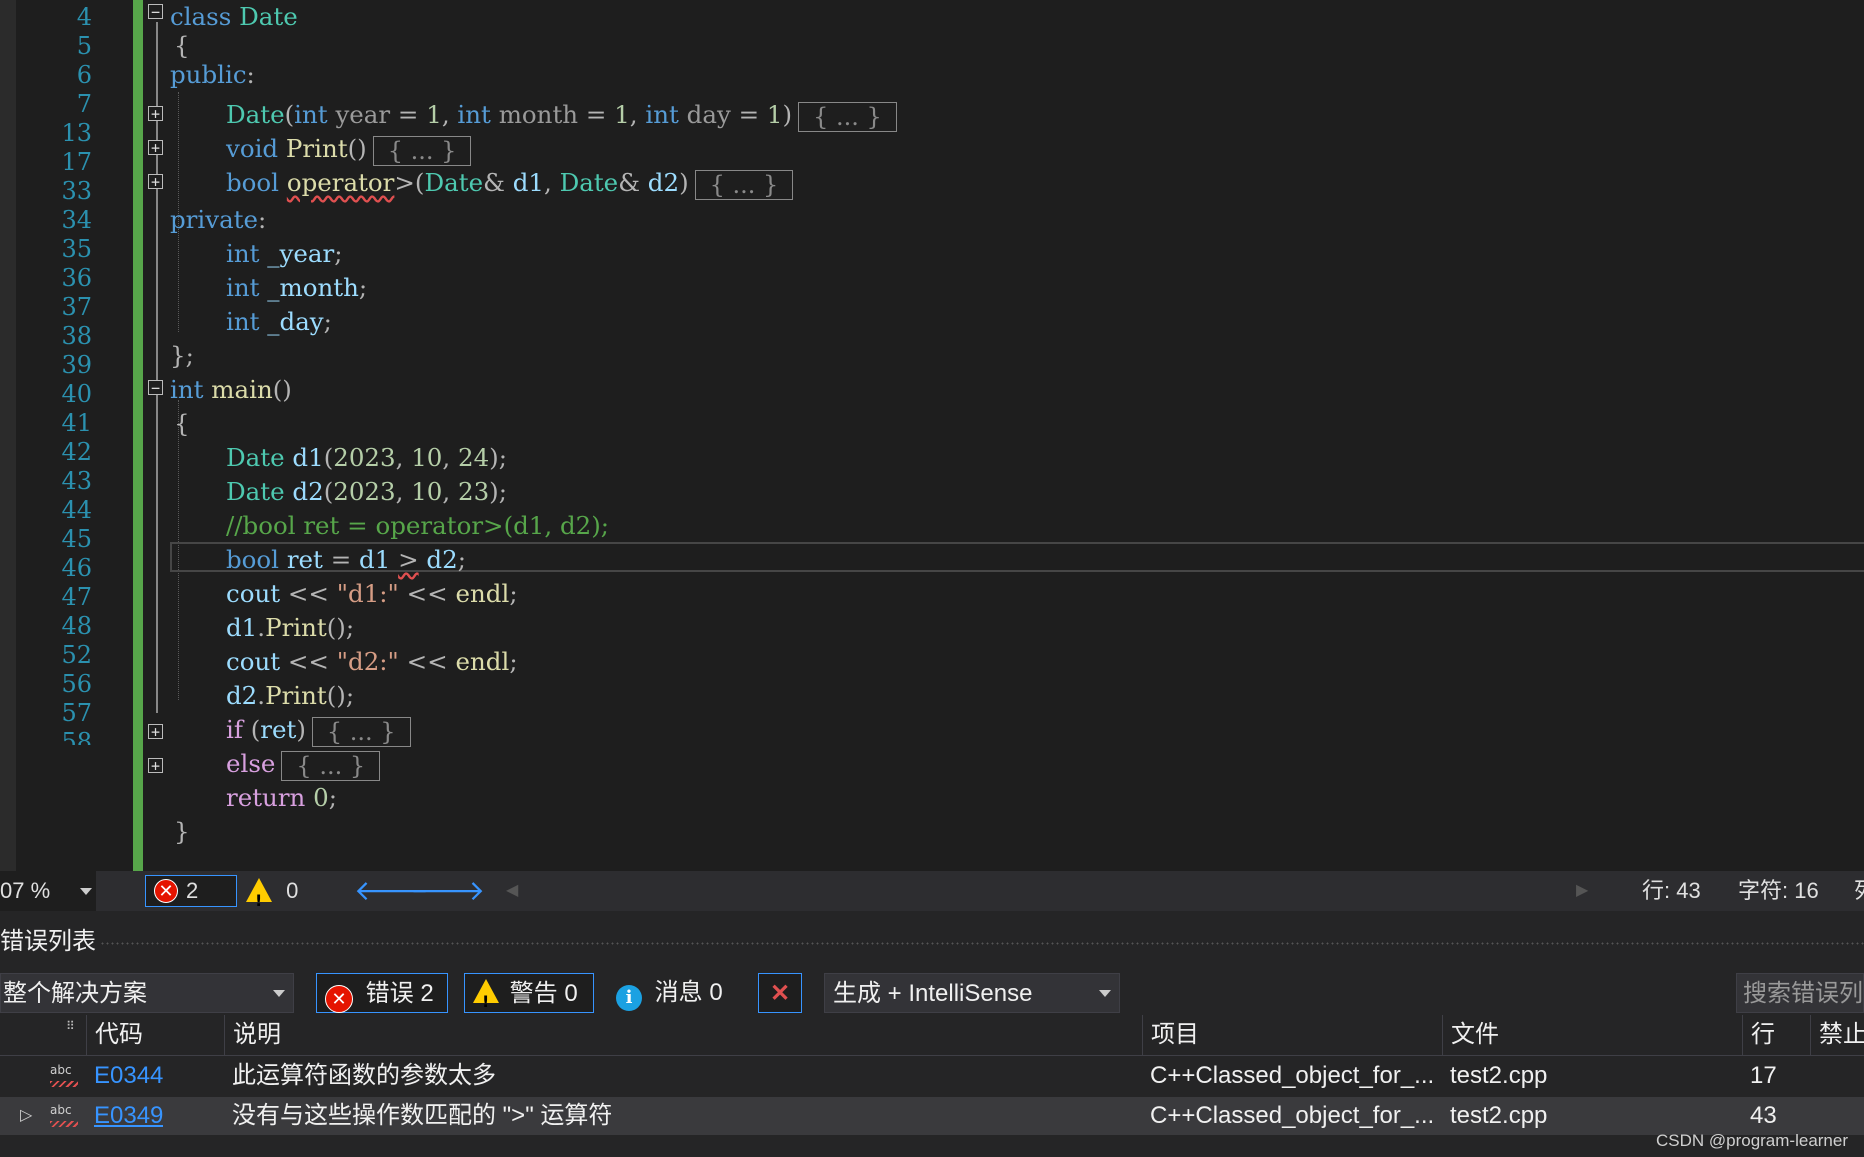  What do you see at coordinates (75, 993) in the screenshot?
I see `scope-value: 整个解决方案` at bounding box center [75, 993].